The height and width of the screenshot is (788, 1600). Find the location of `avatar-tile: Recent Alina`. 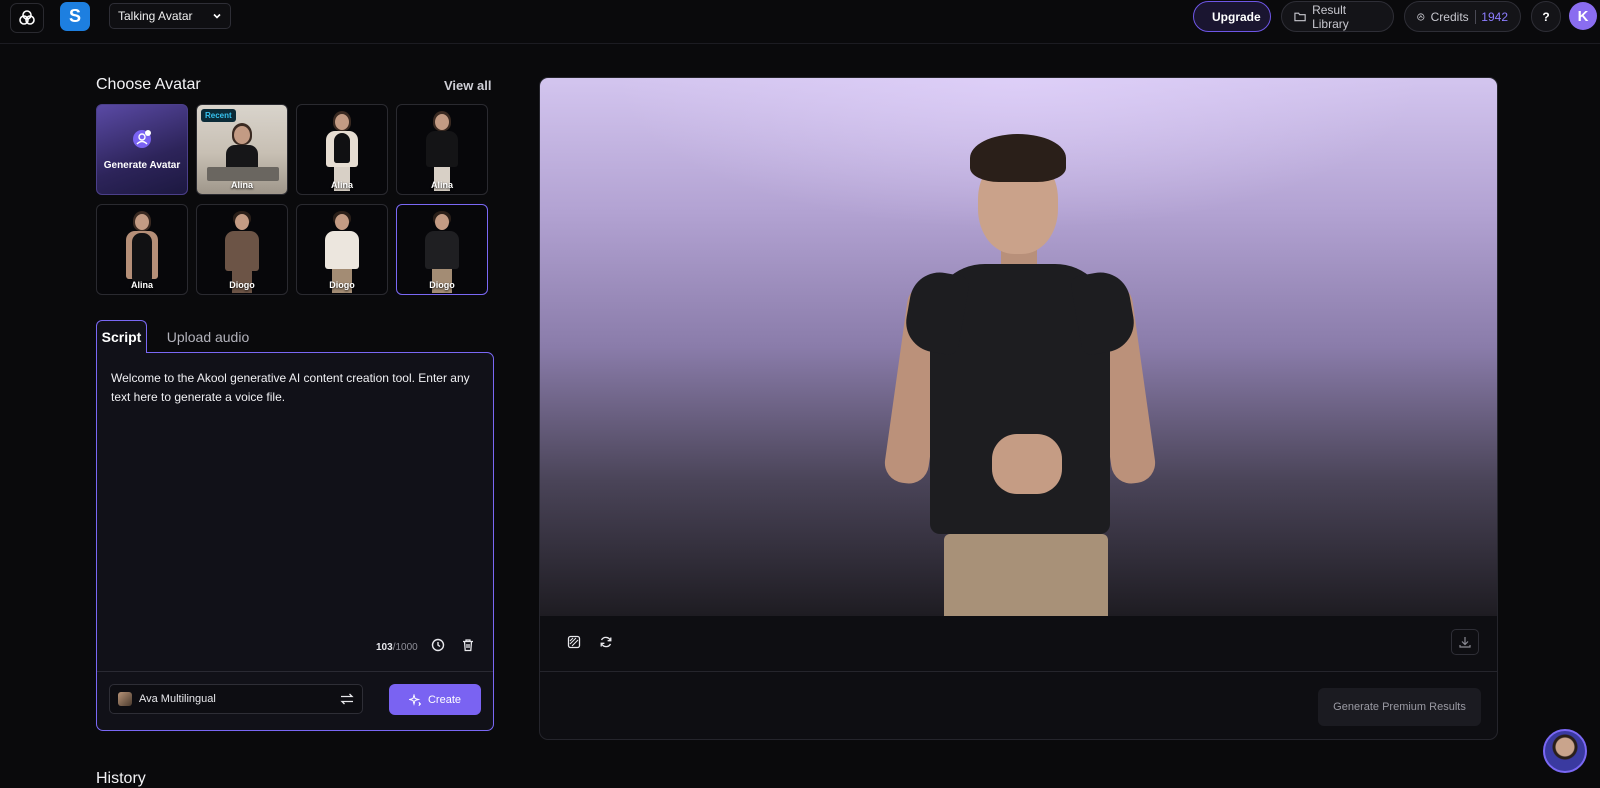

avatar-tile: Recent Alina is located at coordinates (242, 149).